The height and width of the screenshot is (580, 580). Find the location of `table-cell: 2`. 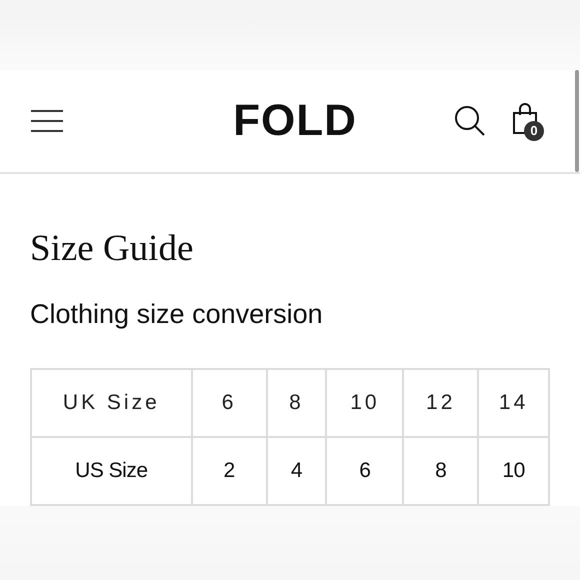

table-cell: 2 is located at coordinates (230, 471).